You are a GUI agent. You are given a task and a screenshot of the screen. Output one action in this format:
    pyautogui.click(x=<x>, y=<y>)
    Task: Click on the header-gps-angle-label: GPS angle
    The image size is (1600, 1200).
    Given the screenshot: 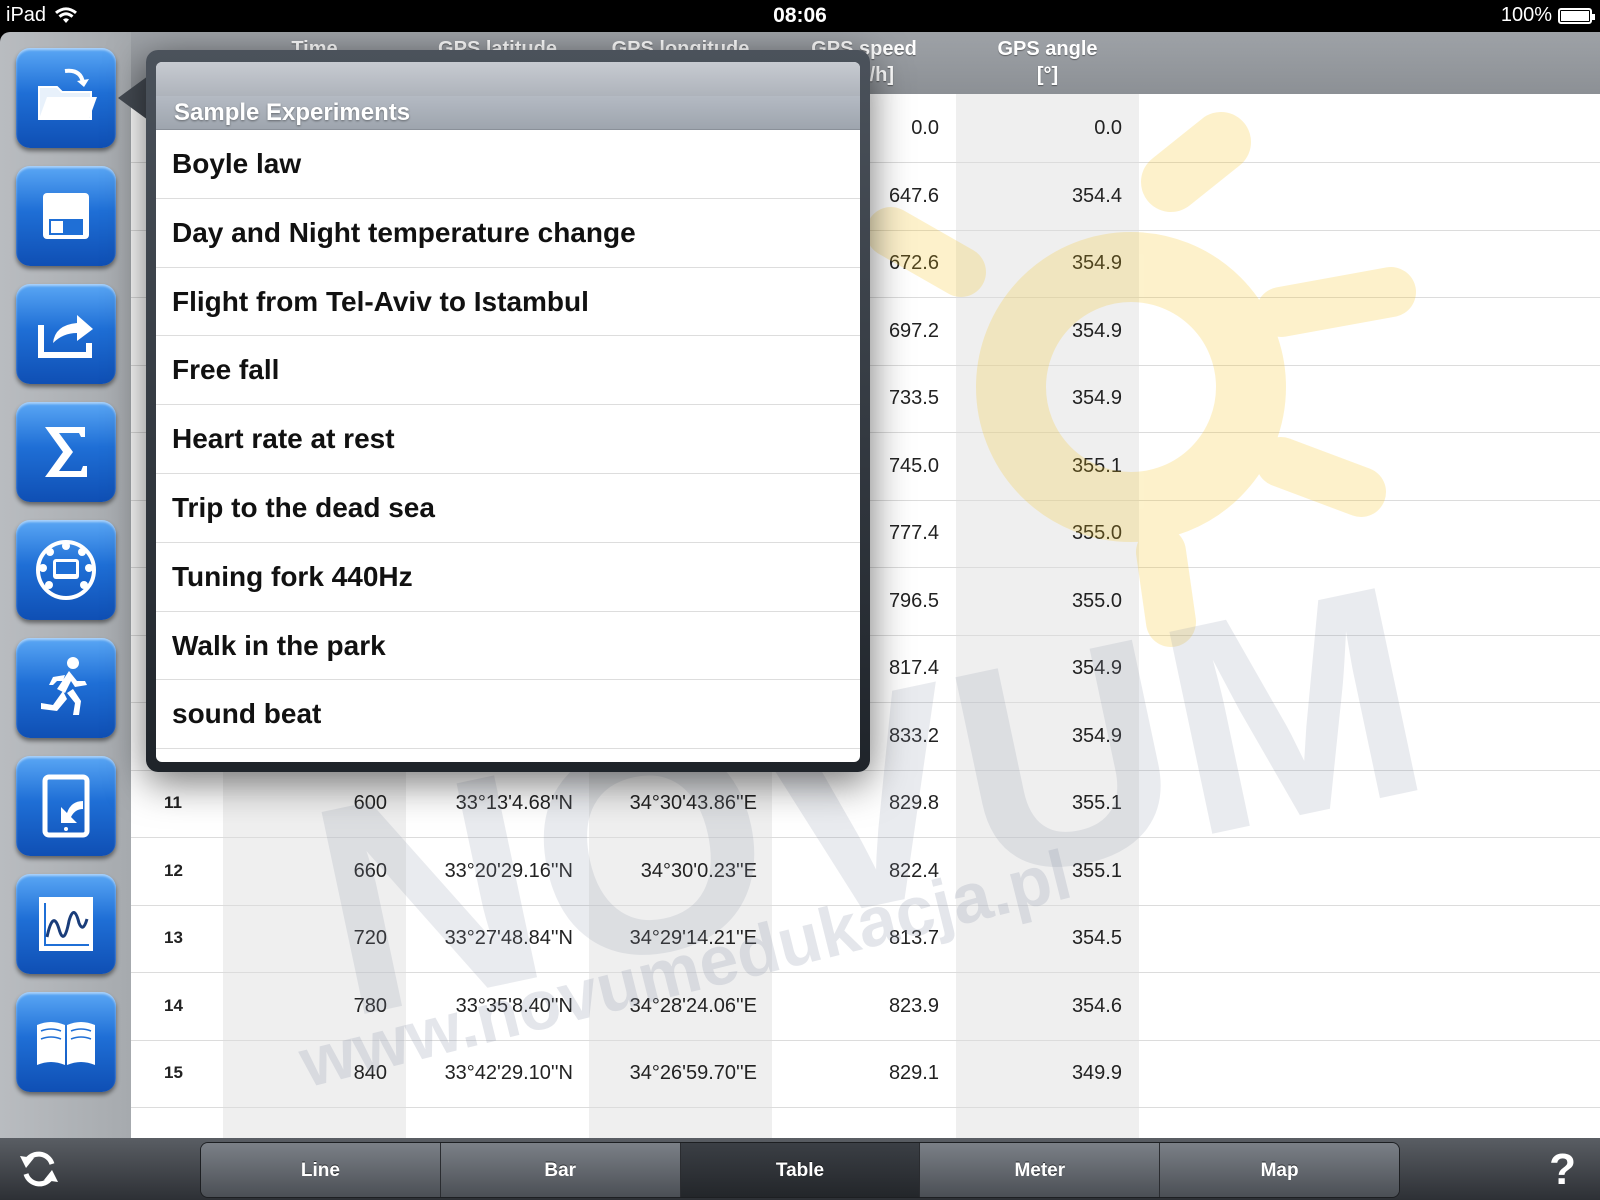 What is the action you would take?
    pyautogui.click(x=1047, y=49)
    